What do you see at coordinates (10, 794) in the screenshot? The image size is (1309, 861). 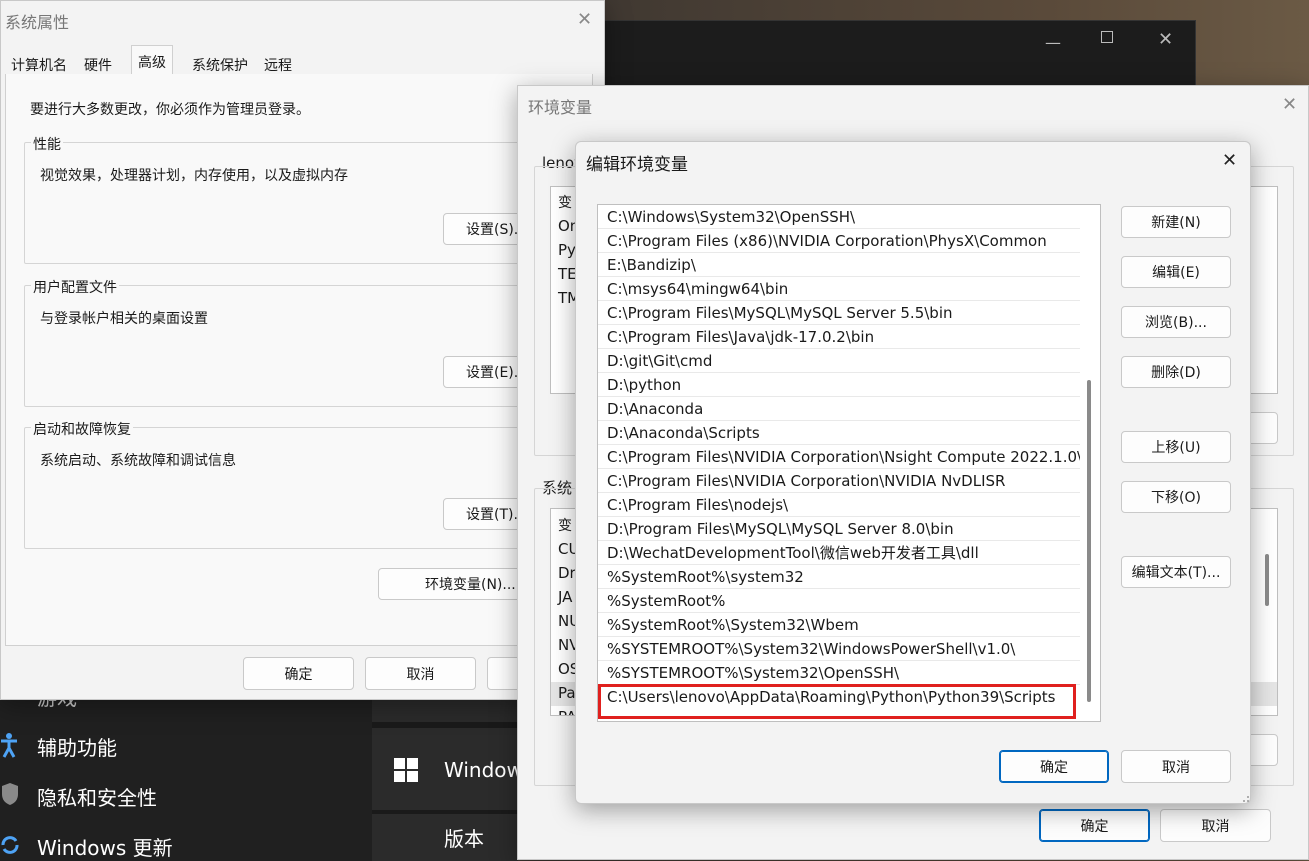 I see `shield-icon` at bounding box center [10, 794].